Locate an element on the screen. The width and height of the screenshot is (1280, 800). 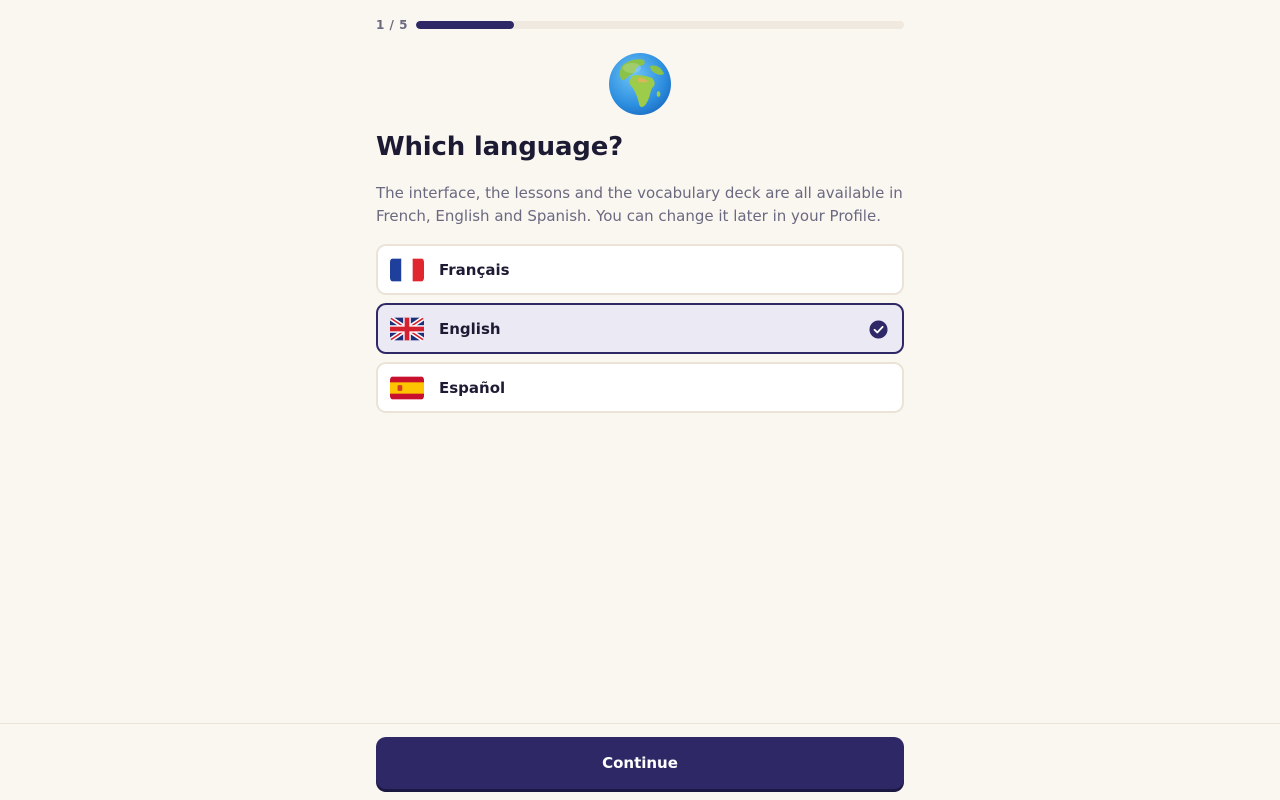
progress-row: 1 / 5 is located at coordinates (640, 25).